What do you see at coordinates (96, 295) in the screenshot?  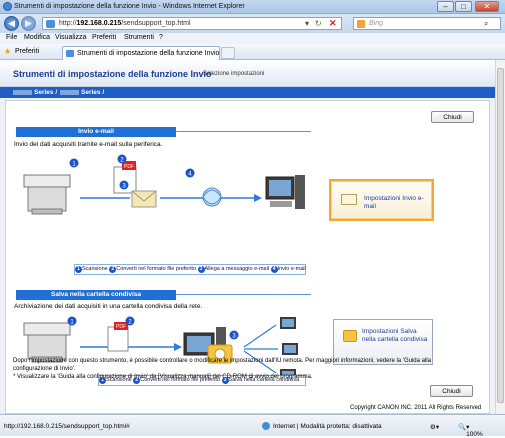 I see `section-title-folder: Salva nella cartella condivisa` at bounding box center [96, 295].